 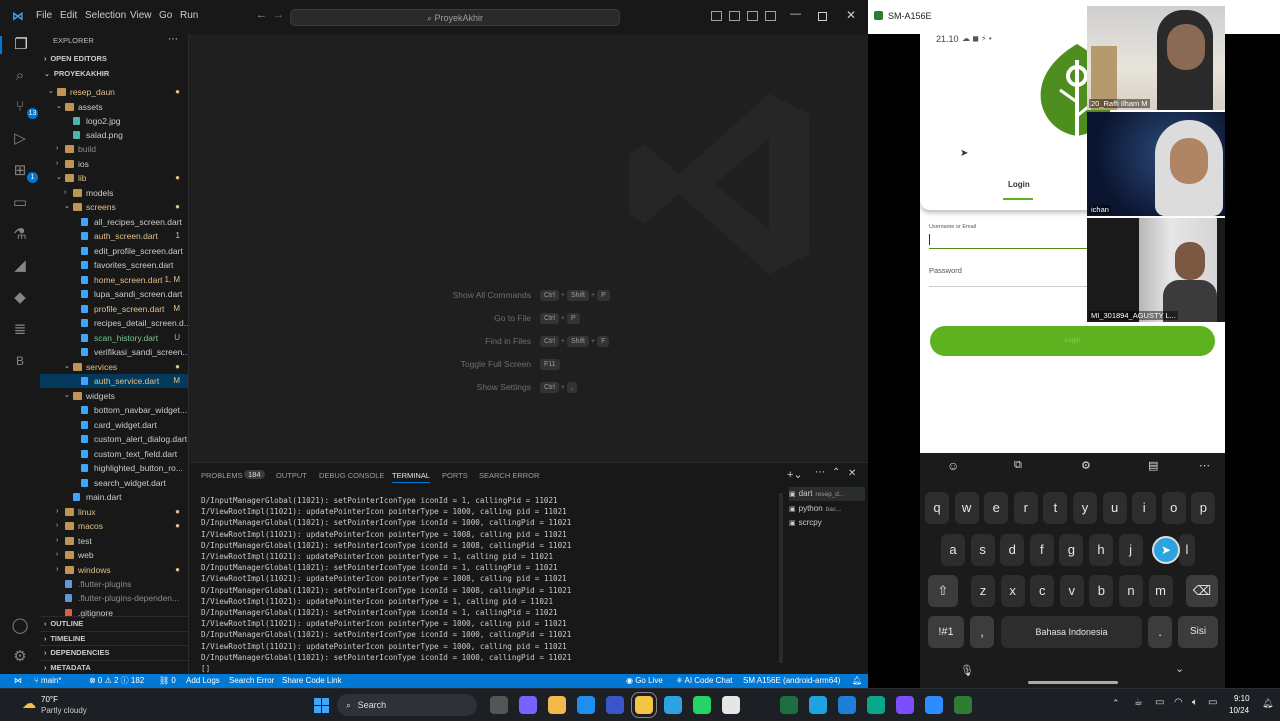 I want to click on key-x: x, so click(x=1012, y=591).